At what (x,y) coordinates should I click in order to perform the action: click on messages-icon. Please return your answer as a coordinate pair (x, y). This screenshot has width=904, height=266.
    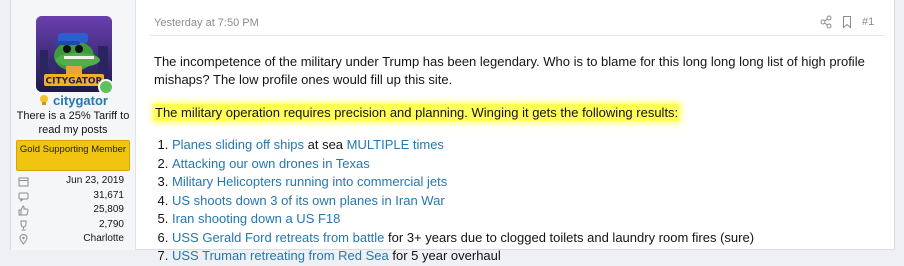
    Looking at the image, I should click on (23, 197).